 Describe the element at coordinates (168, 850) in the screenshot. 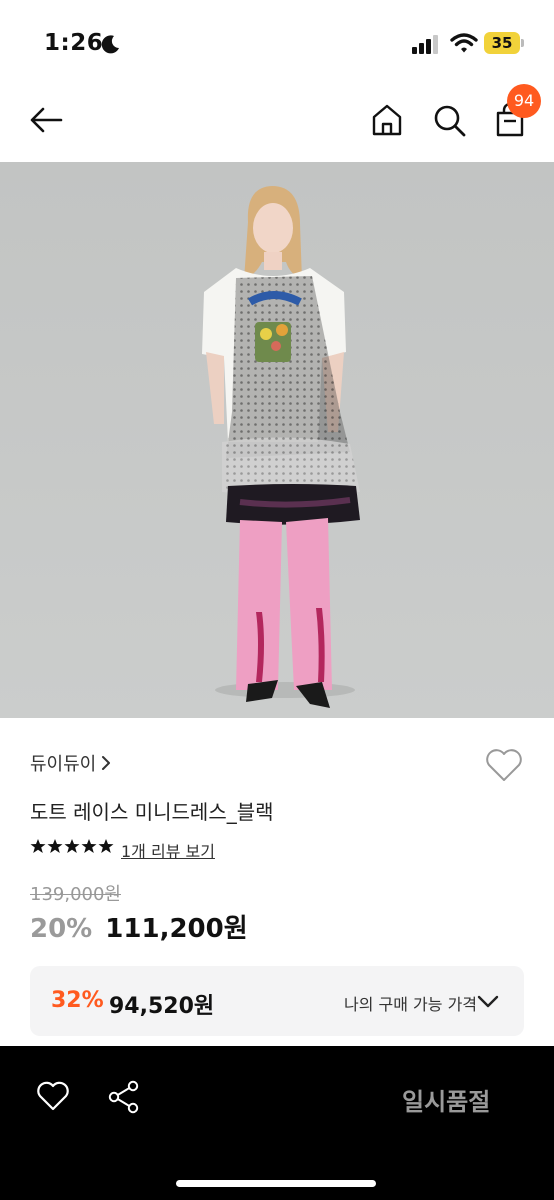

I see `review-link: 1개 리뷰 보기` at that location.